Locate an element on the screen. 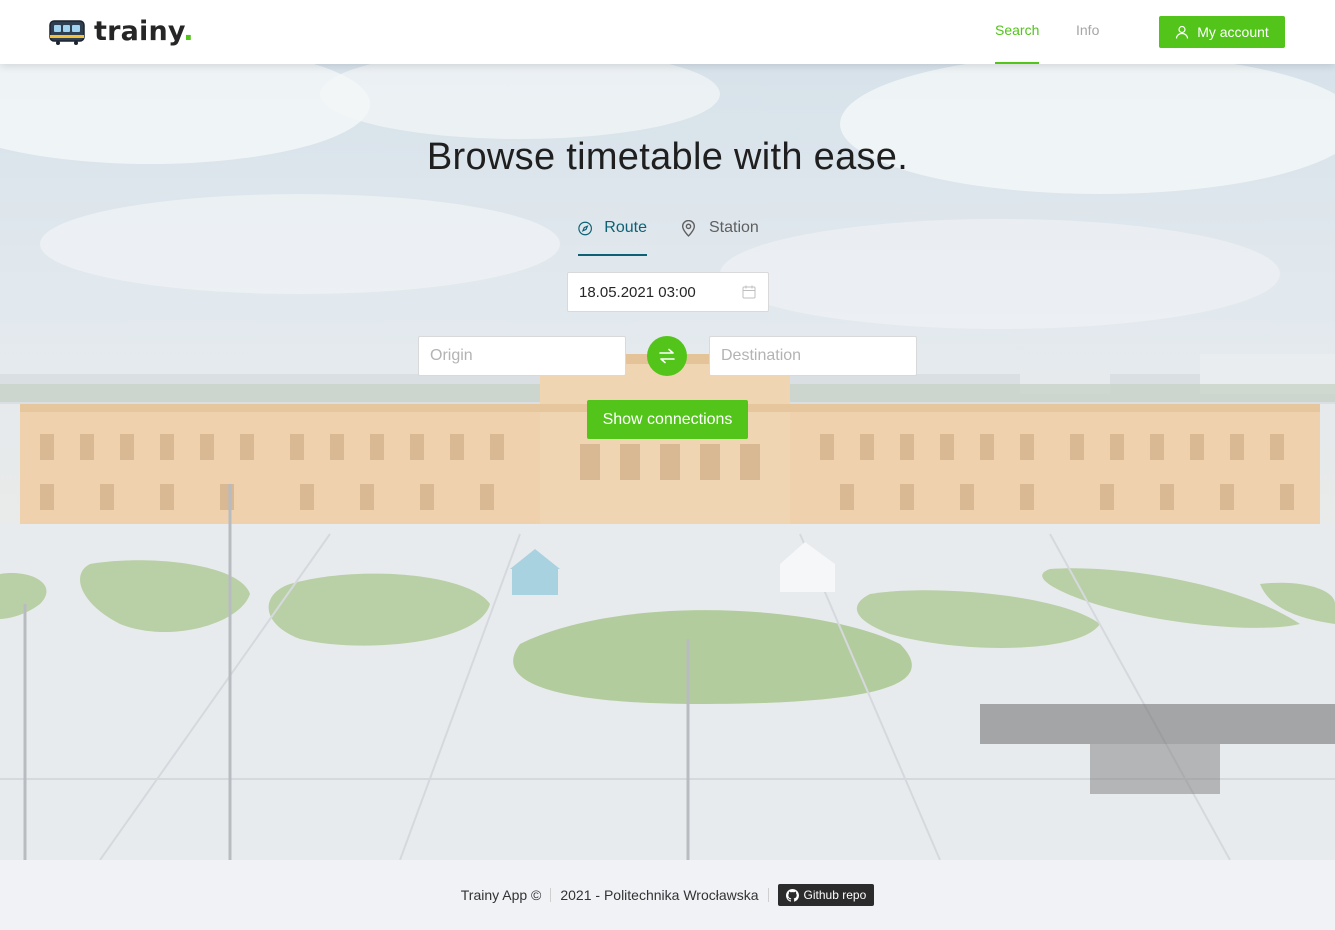 This screenshot has height=930, width=1335. swap-stations-button is located at coordinates (667, 356).